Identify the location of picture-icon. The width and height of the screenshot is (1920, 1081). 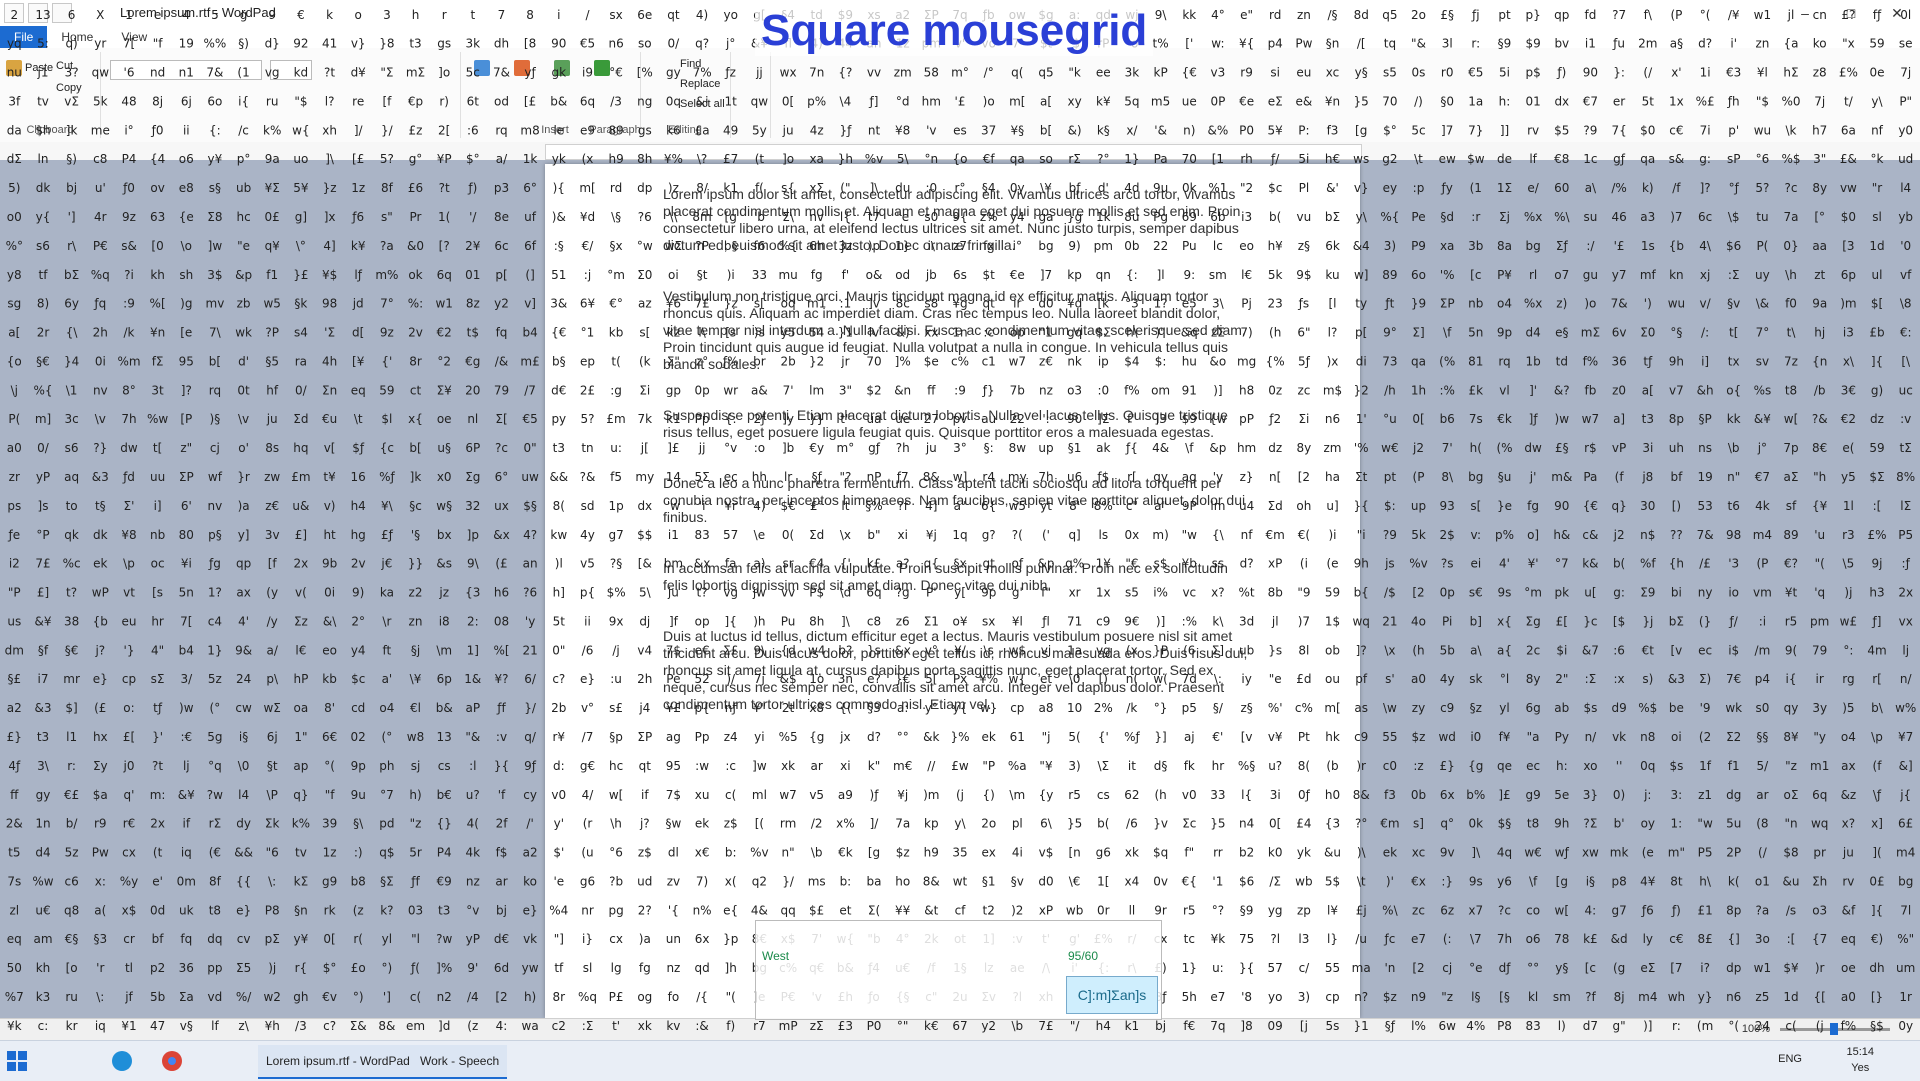
(482, 68).